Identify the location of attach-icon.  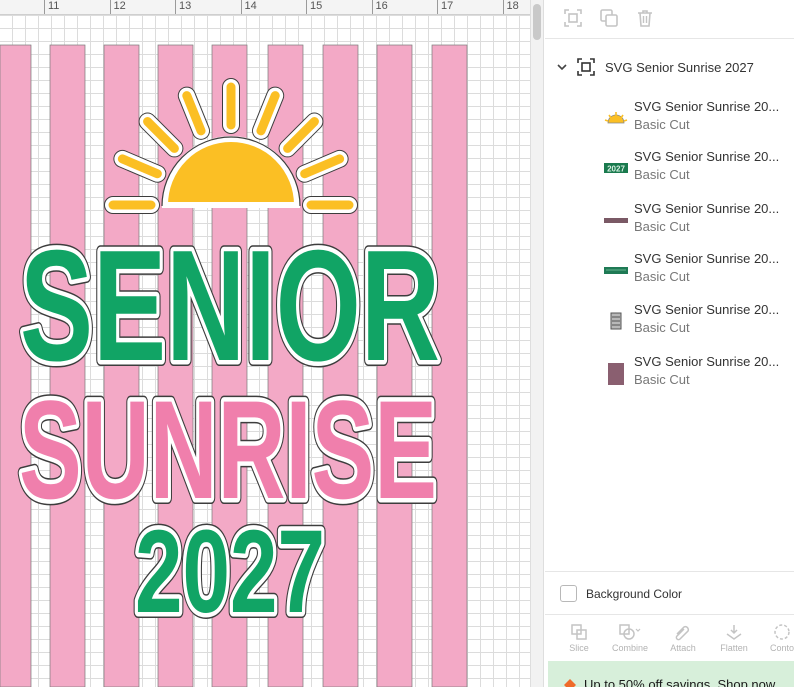
(682, 633).